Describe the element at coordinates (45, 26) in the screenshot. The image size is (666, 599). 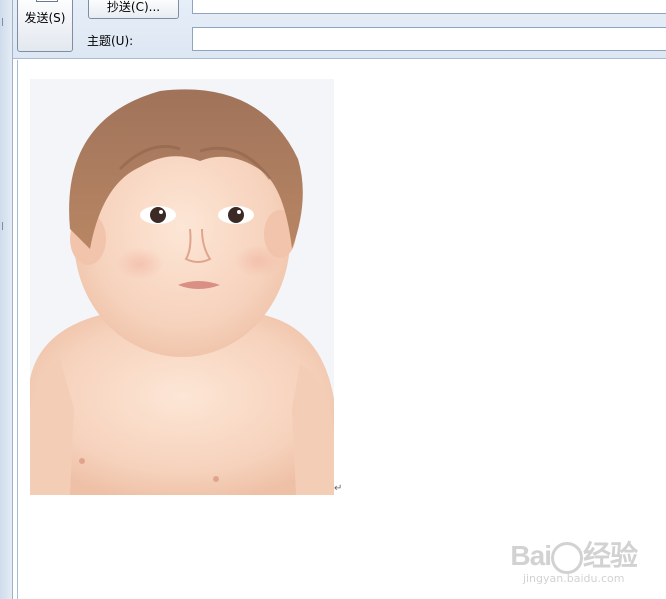
I see `send-button: 发送(S)` at that location.